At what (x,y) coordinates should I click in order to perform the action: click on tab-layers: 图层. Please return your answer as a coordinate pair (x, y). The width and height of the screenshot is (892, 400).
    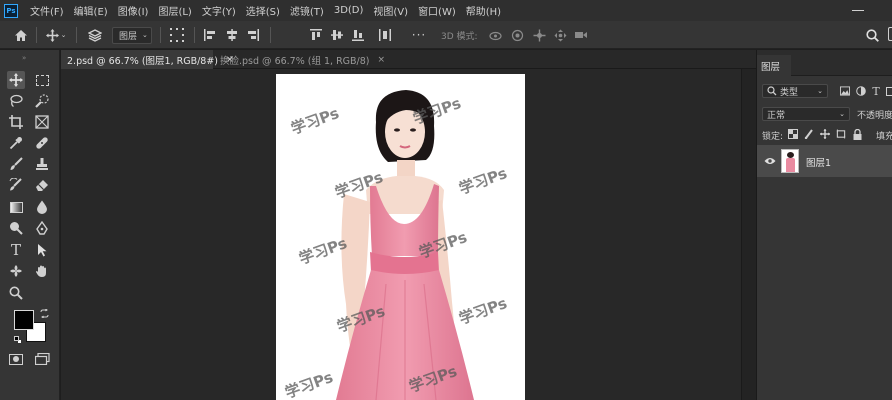
    Looking at the image, I should click on (770, 66).